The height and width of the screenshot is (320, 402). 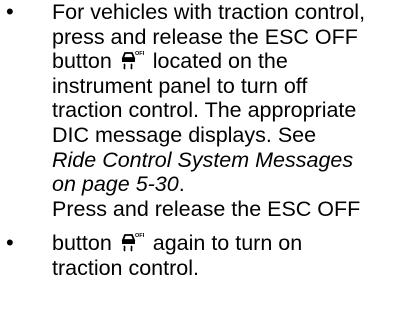 I want to click on cross-reference-link: Ride Control System Messages, so click(x=203, y=159).